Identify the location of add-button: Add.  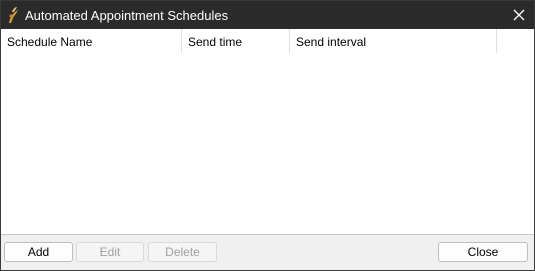
(38, 252).